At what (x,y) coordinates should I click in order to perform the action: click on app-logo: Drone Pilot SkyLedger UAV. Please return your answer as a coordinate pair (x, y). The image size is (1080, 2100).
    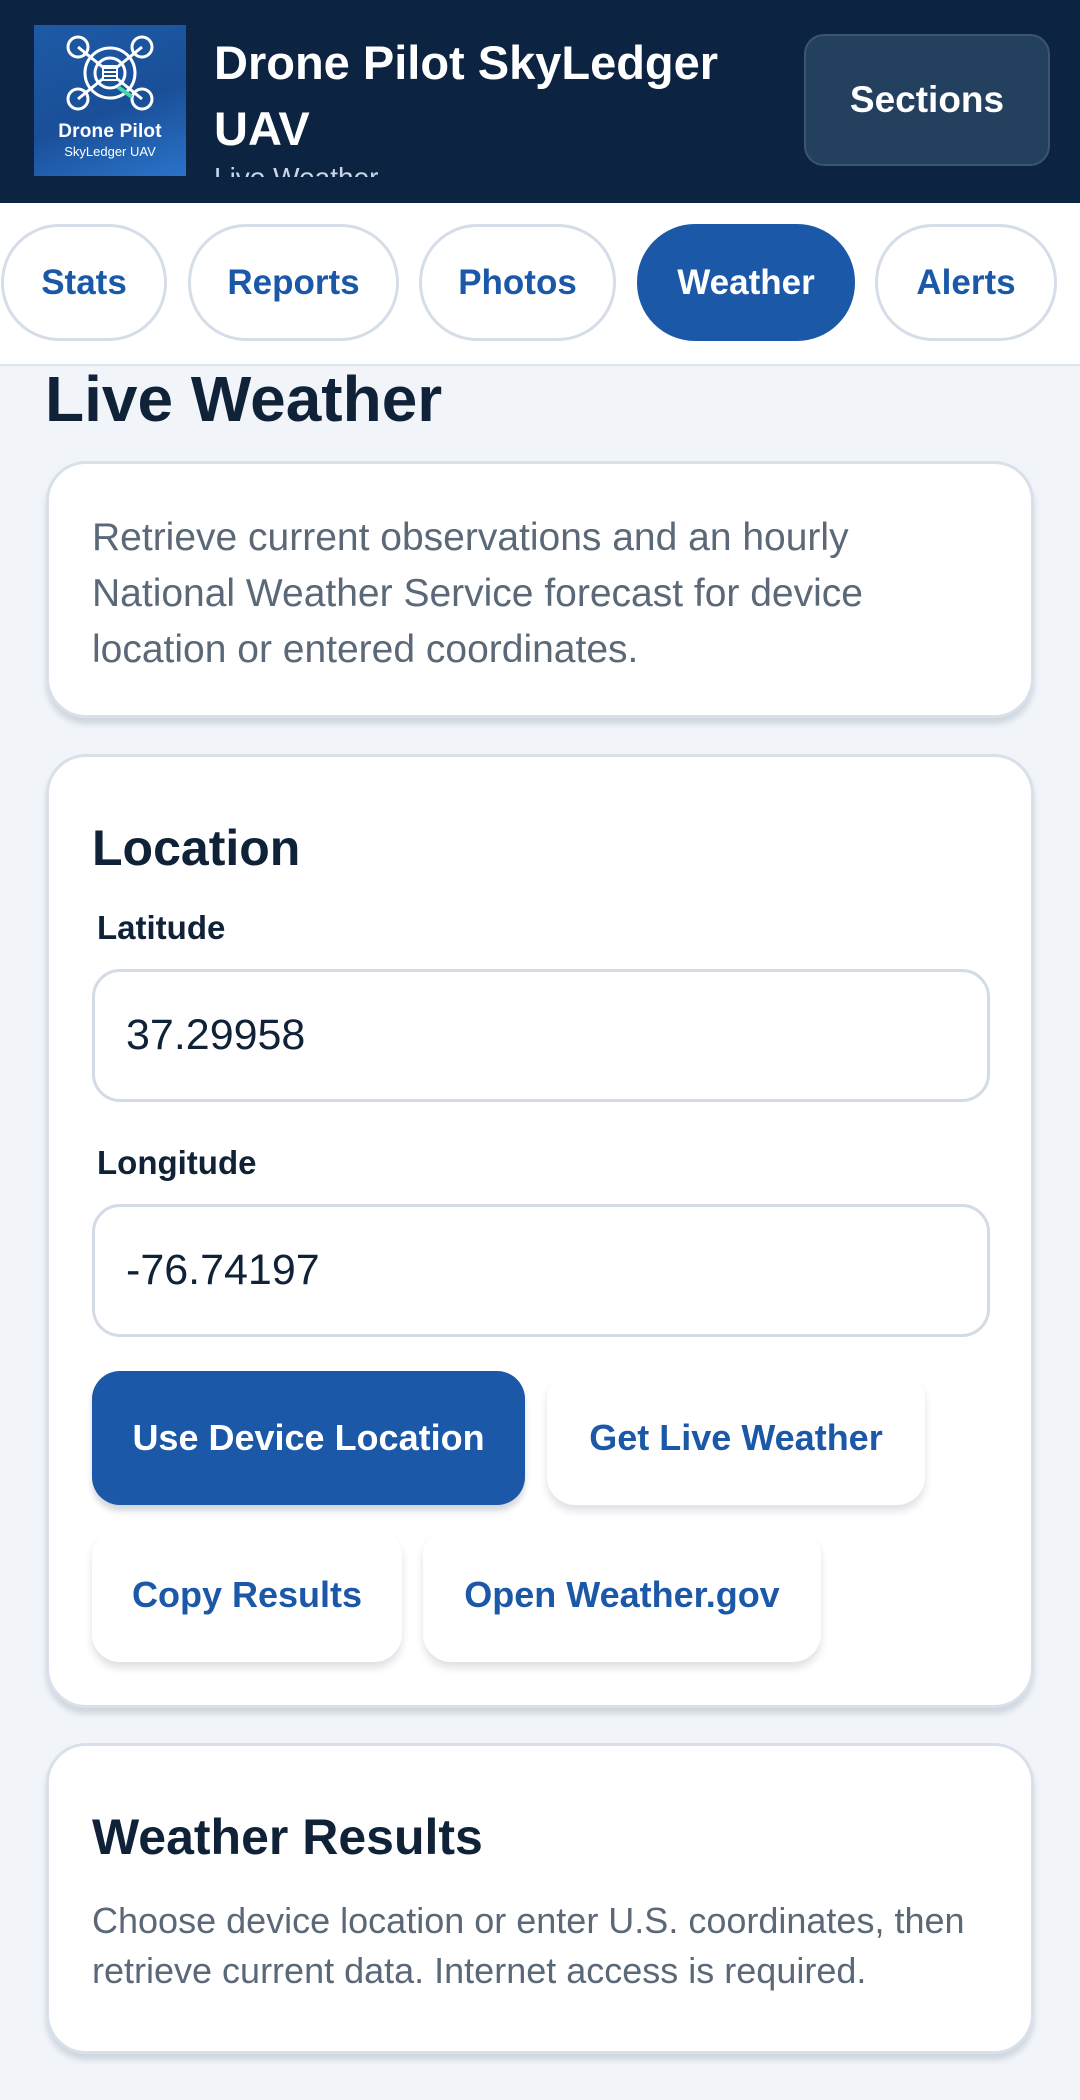
    Looking at the image, I should click on (110, 100).